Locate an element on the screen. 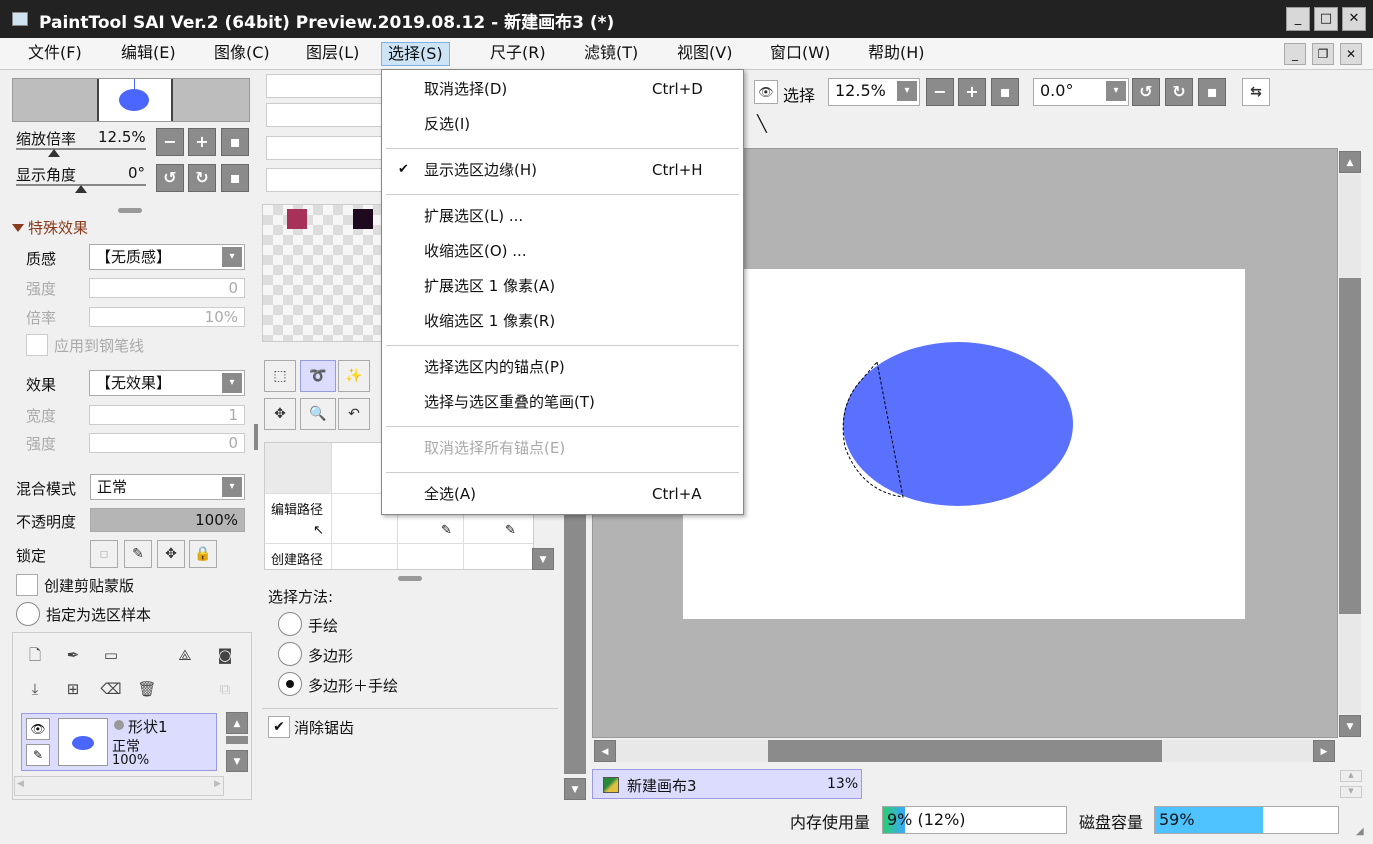  method-freehand-radio is located at coordinates (290, 624).